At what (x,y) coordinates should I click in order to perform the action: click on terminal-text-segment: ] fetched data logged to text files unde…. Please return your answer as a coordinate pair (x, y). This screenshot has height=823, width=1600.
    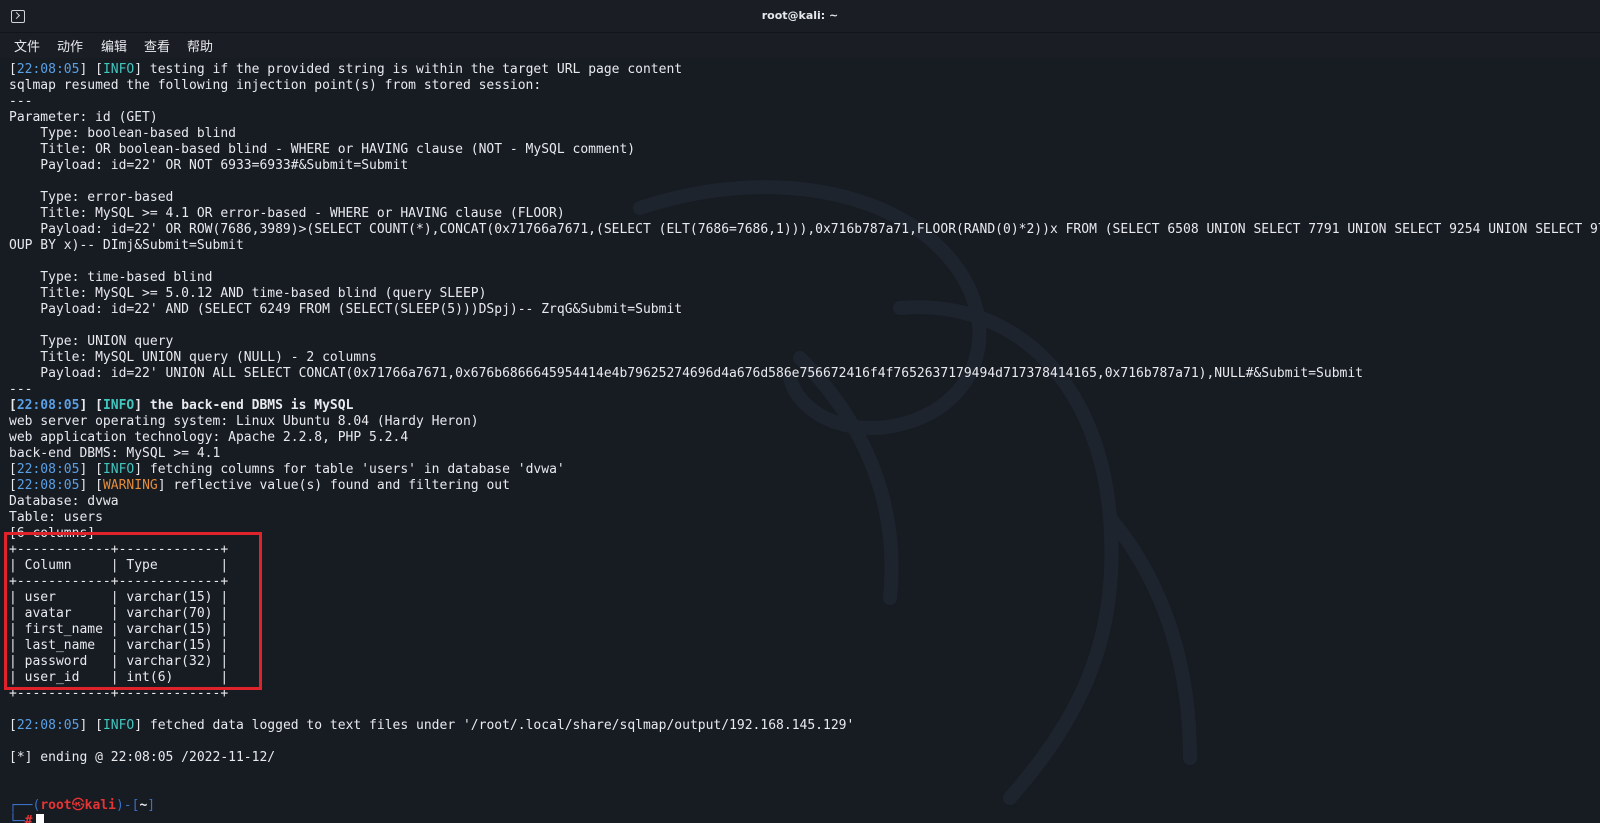
    Looking at the image, I should click on (494, 725).